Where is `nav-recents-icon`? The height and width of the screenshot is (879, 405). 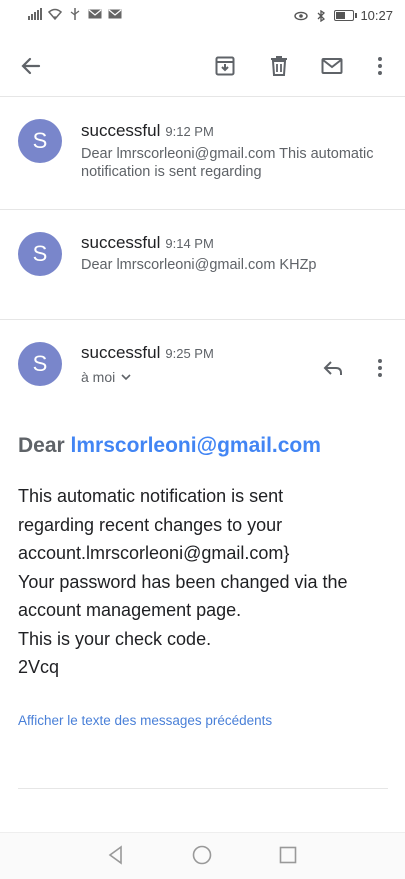 nav-recents-icon is located at coordinates (288, 855).